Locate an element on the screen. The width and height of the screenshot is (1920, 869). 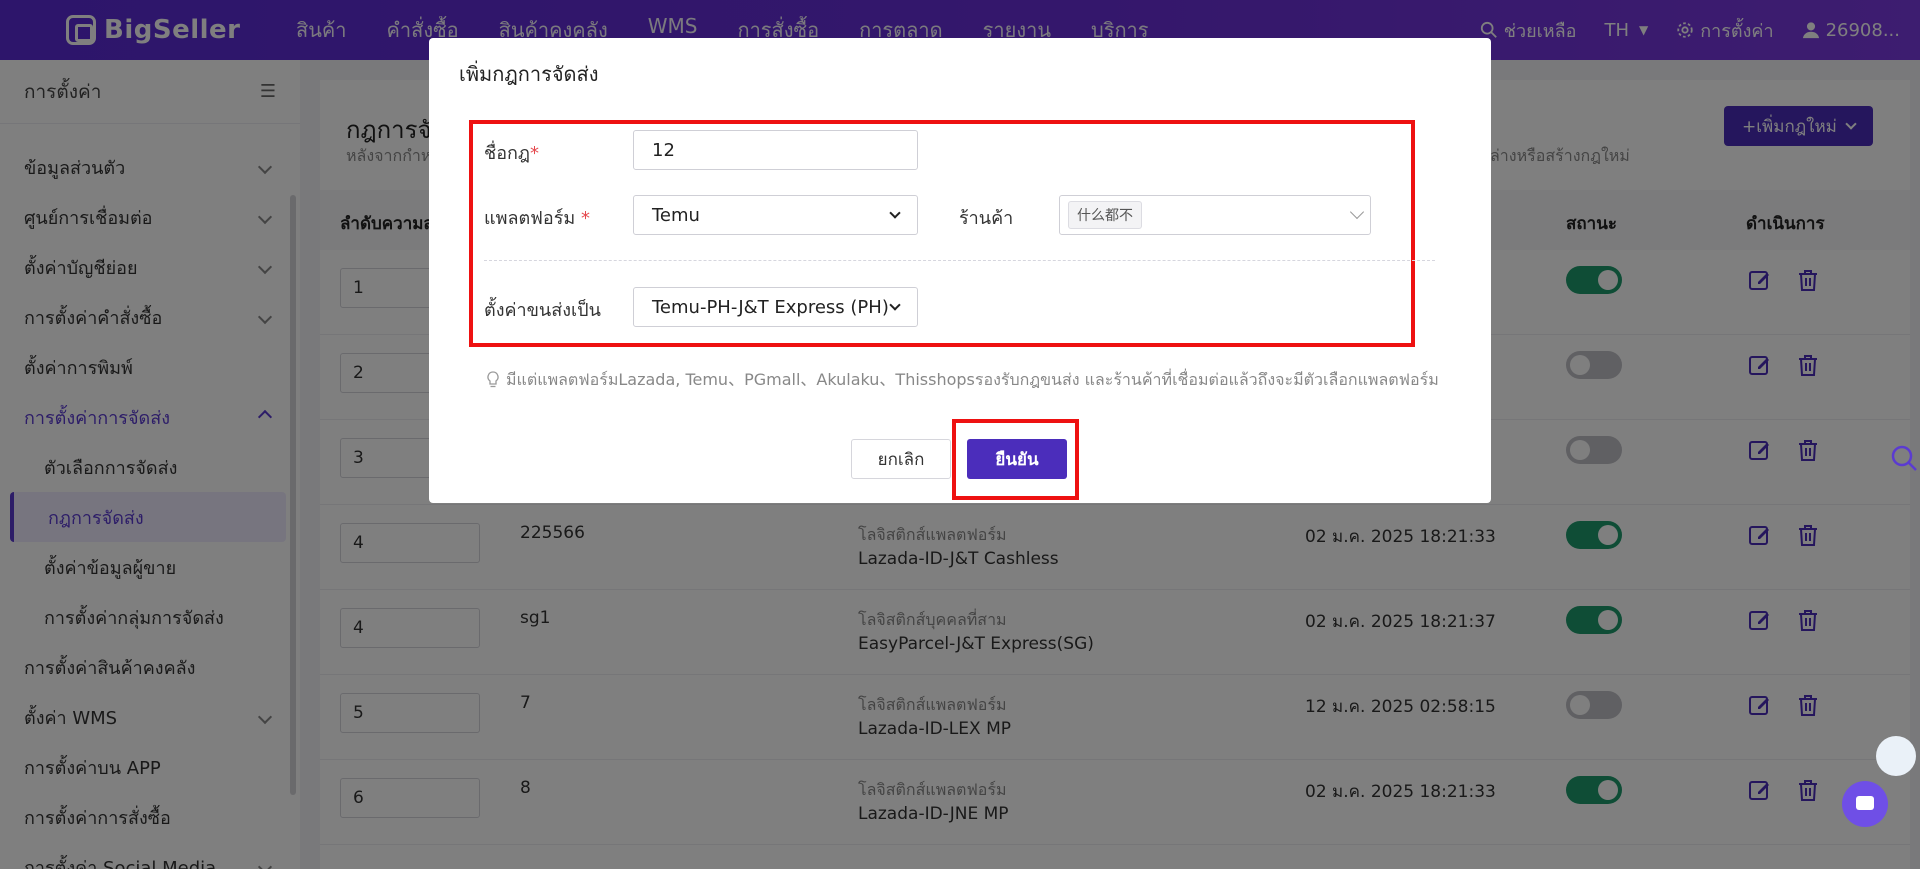
floating-chat-icon is located at coordinates (1865, 804).